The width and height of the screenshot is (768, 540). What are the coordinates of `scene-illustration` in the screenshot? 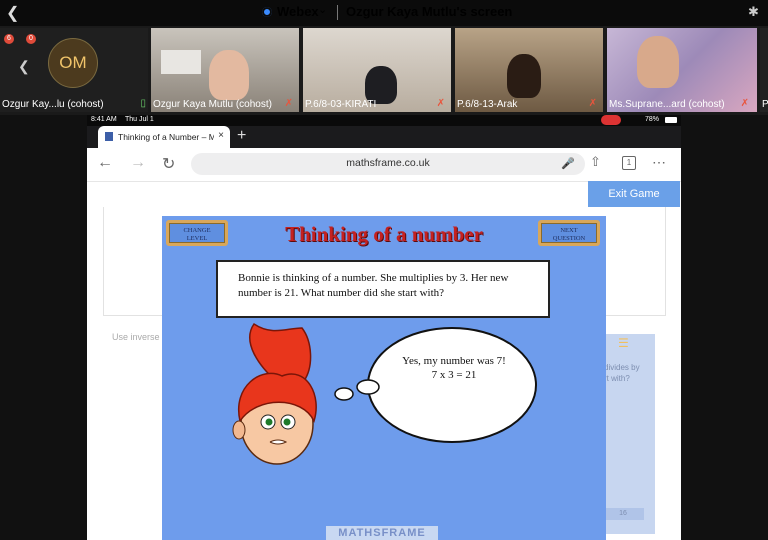 It's located at (384, 393).